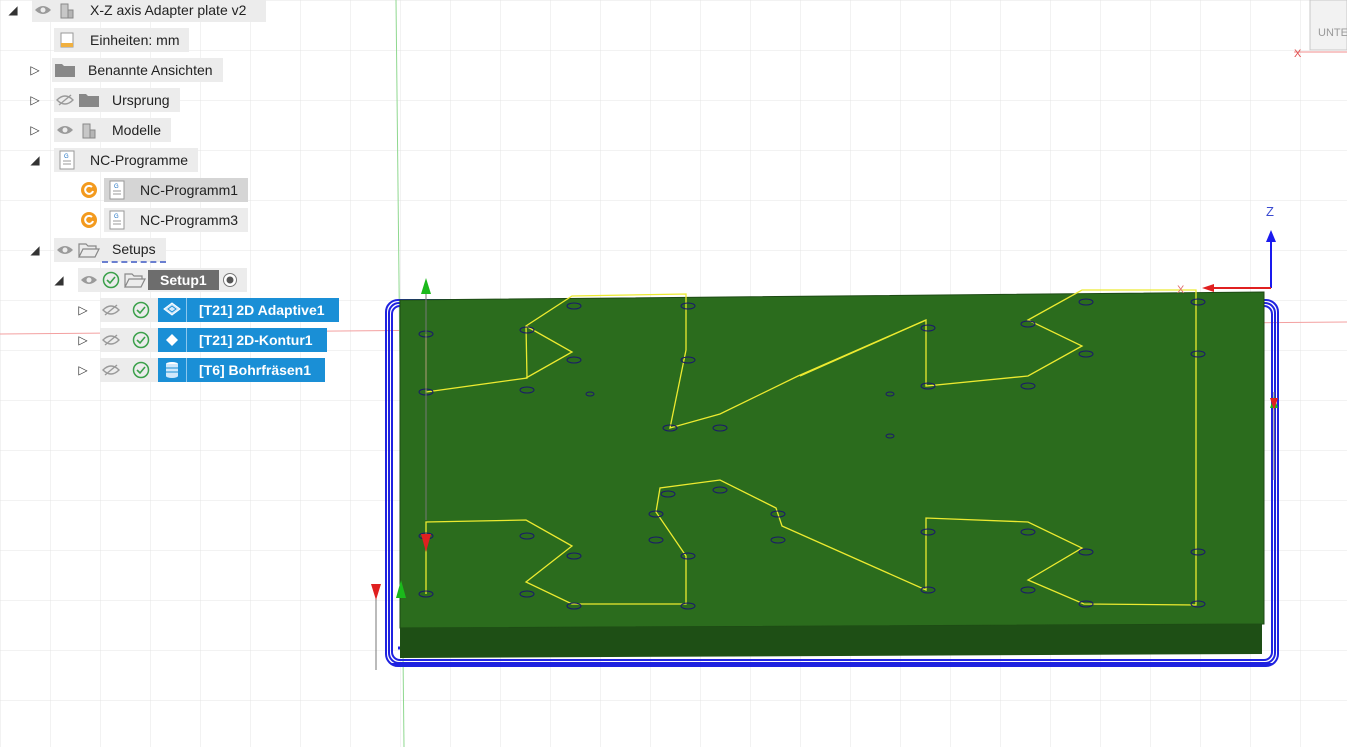  I want to click on contour-op-icon, so click(172, 340).